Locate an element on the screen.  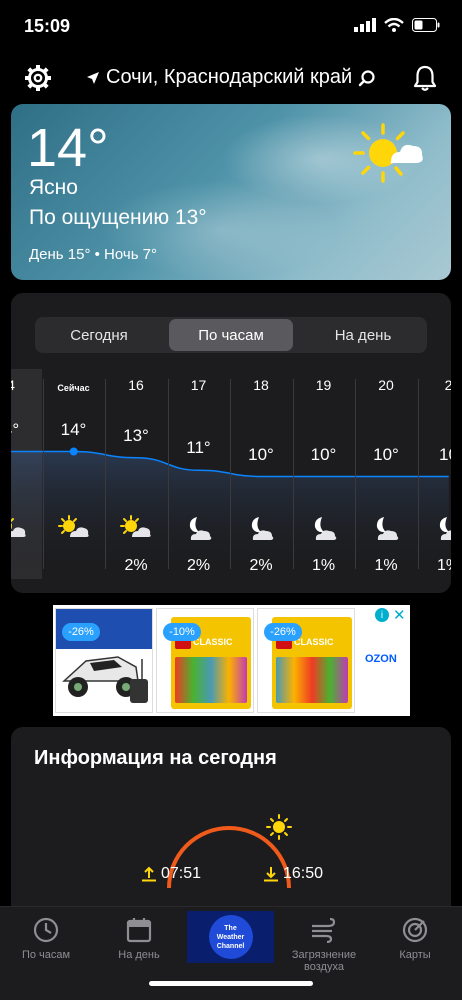
home-indicator is located at coordinates (231, 983).